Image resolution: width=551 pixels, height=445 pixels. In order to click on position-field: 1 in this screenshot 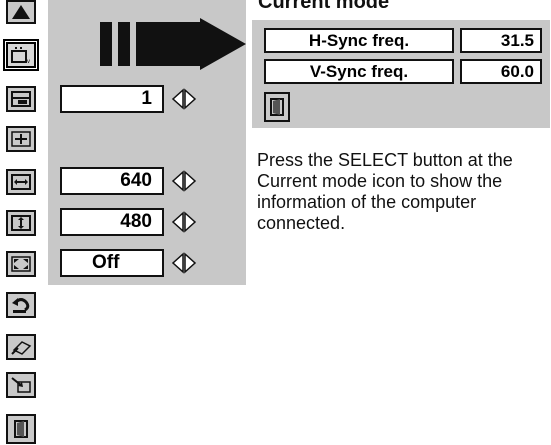, I will do `click(112, 99)`.